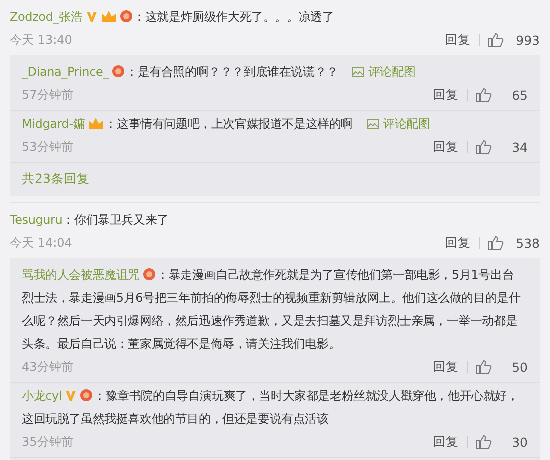 This screenshot has width=550, height=460. What do you see at coordinates (48, 95) in the screenshot?
I see `timestamp: 57分钟前` at bounding box center [48, 95].